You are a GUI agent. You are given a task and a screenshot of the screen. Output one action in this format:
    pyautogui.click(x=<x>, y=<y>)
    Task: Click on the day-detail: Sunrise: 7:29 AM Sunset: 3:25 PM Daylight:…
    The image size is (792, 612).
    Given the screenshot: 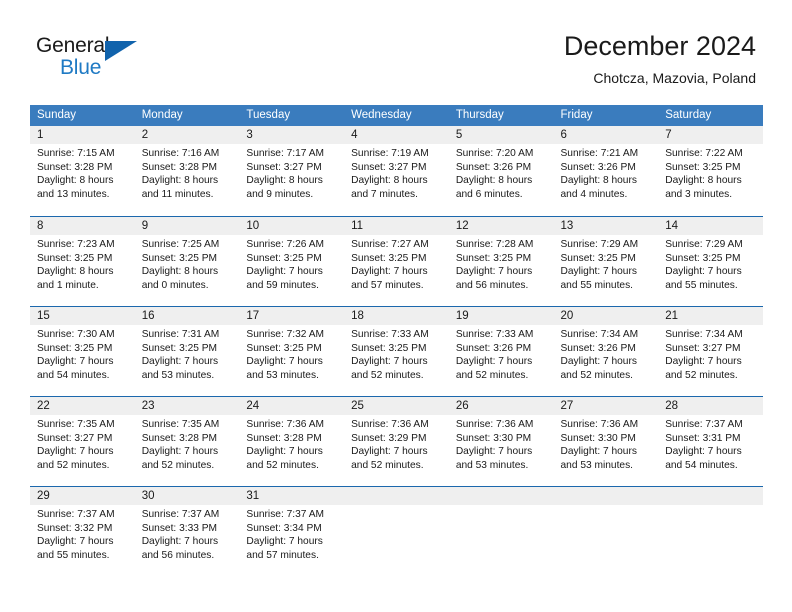 What is the action you would take?
    pyautogui.click(x=606, y=263)
    